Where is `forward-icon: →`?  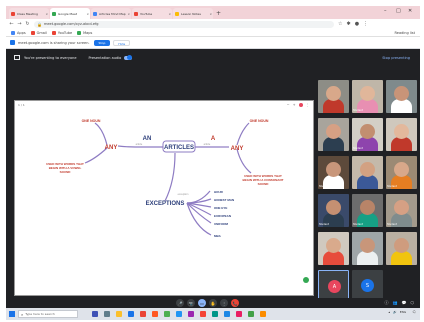
forward-icon: → is located at coordinates (19, 24).